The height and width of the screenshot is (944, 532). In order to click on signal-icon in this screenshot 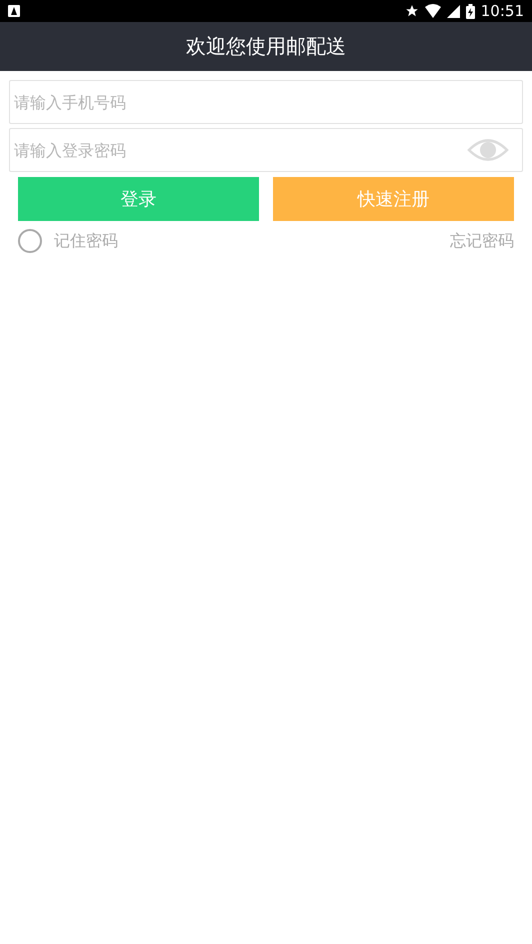, I will do `click(453, 11)`.